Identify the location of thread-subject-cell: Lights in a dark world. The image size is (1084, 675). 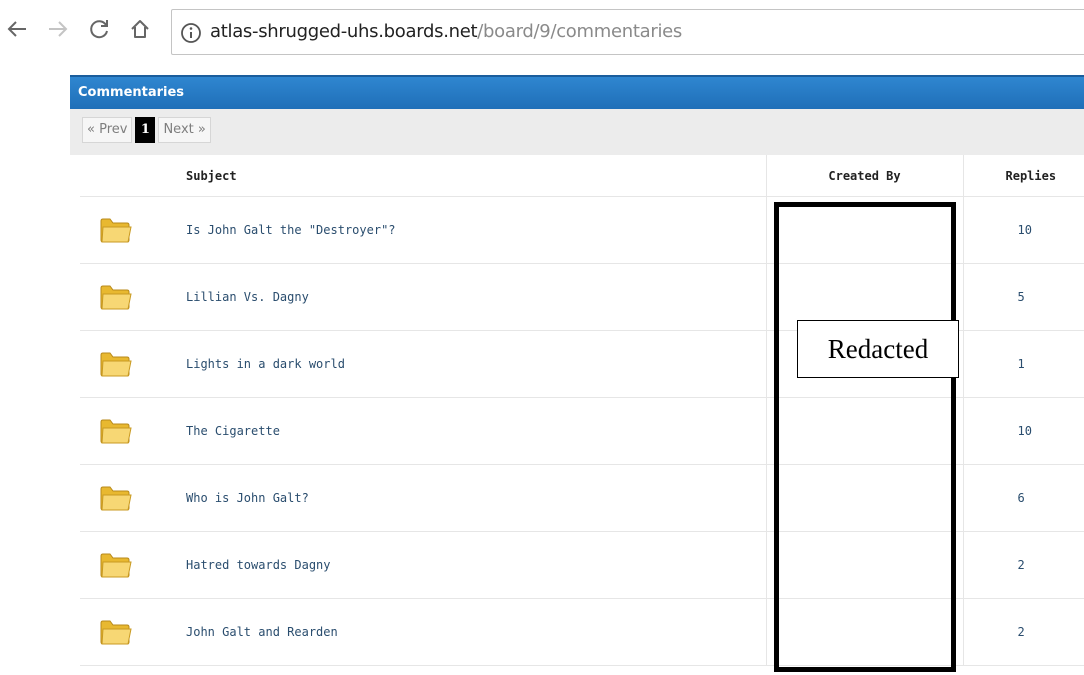
(458, 364).